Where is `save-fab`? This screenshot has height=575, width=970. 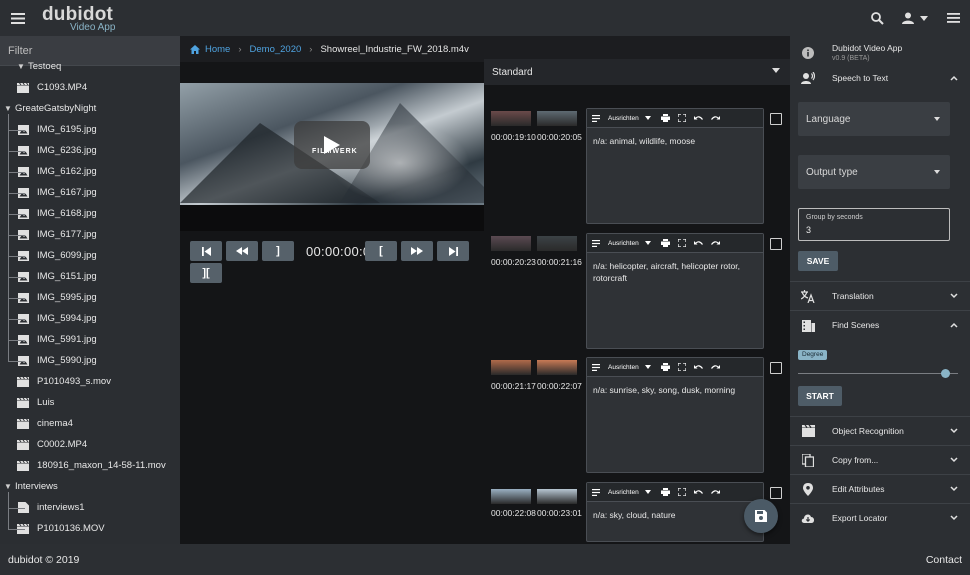
save-fab is located at coordinates (761, 516).